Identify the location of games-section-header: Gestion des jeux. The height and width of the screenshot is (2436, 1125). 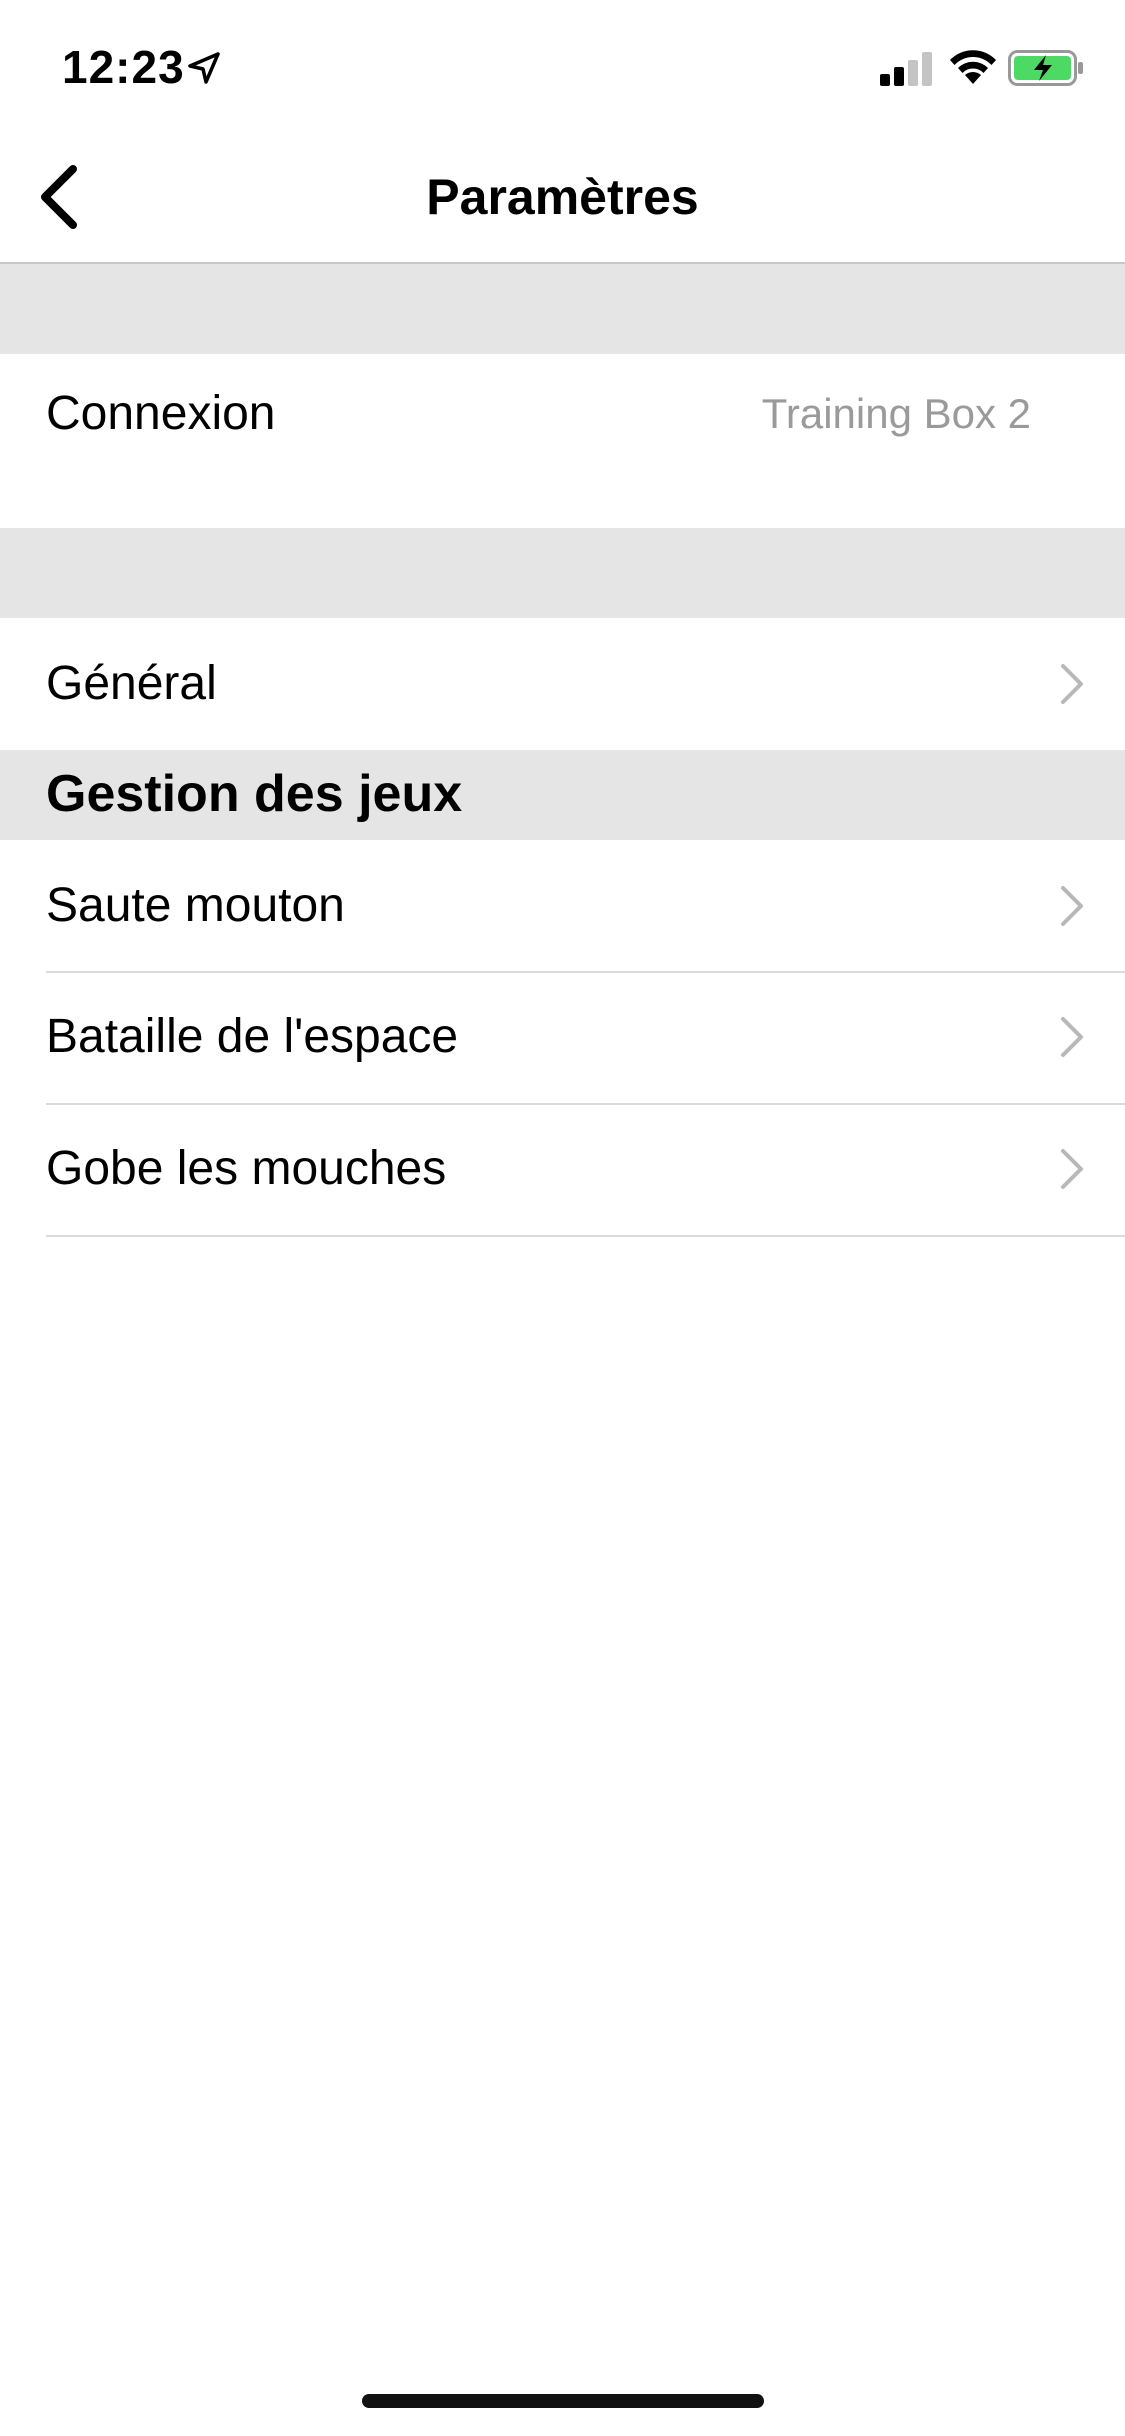
(562, 795).